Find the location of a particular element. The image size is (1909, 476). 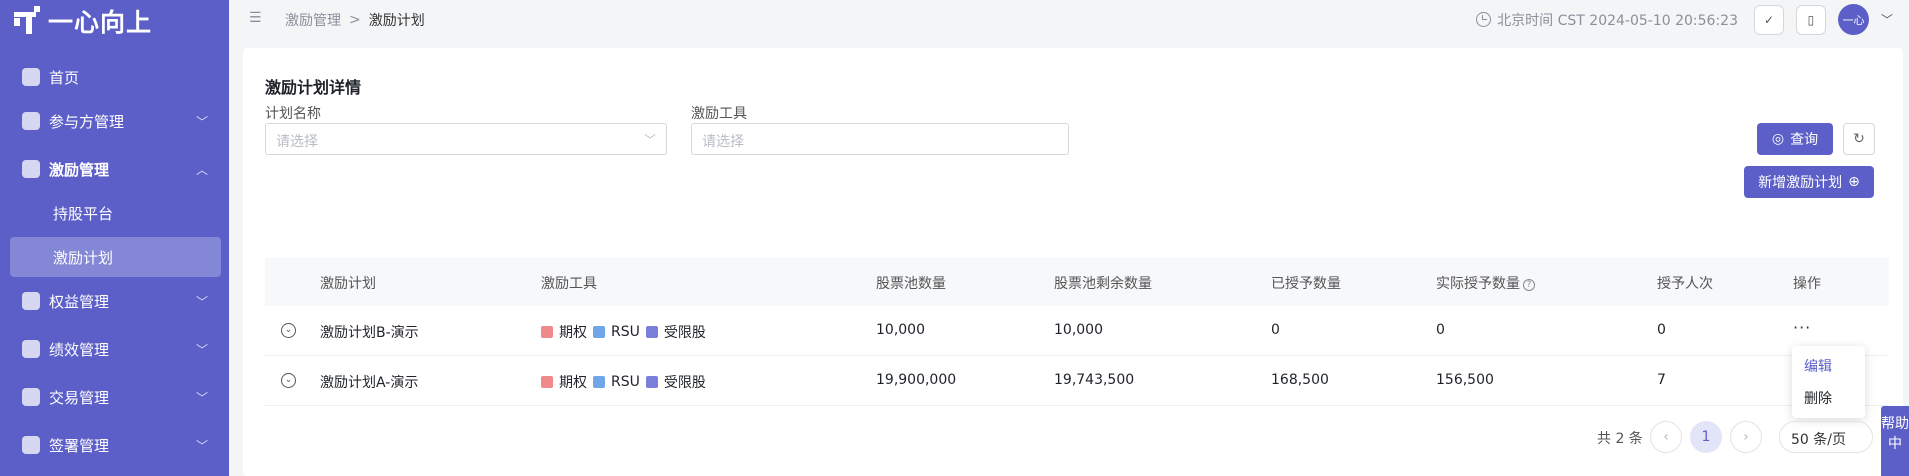

cell-actual: 156,500 is located at coordinates (1465, 380).